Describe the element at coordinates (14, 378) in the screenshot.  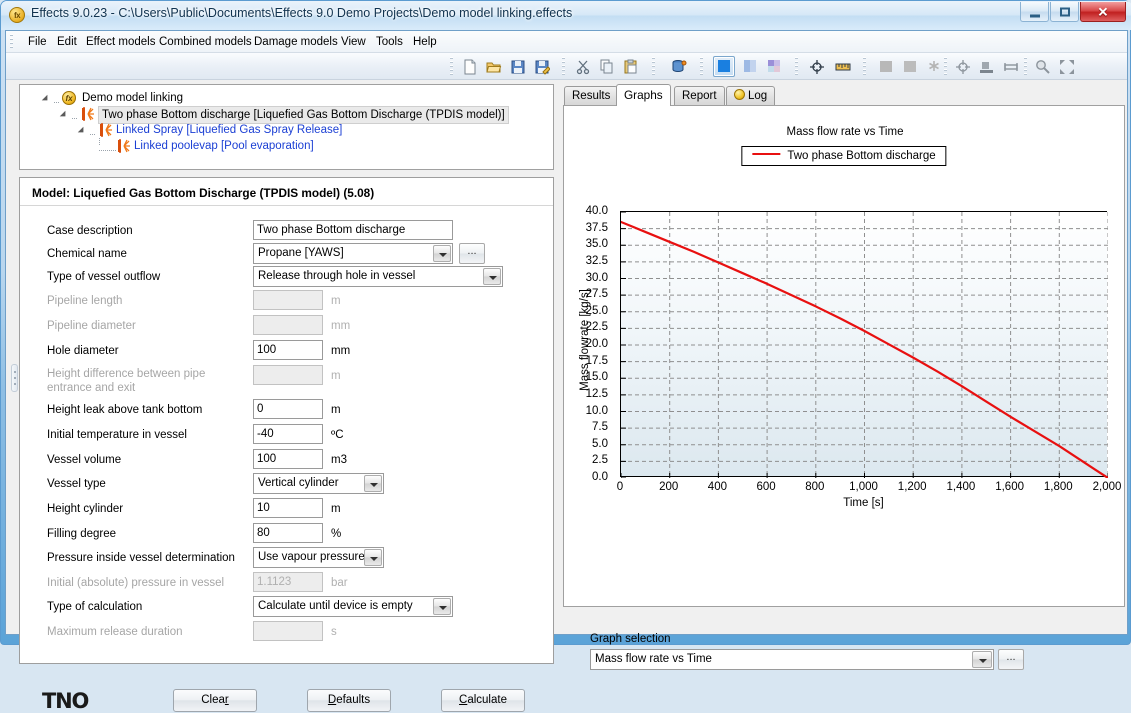
I see `pane-splitter` at that location.